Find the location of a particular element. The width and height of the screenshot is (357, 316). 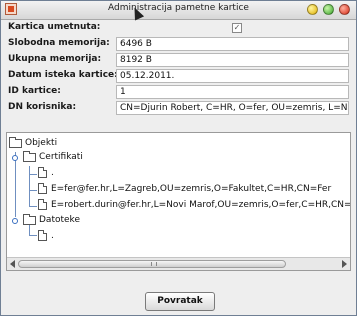

scrollbar-thumb is located at coordinates (152, 264).